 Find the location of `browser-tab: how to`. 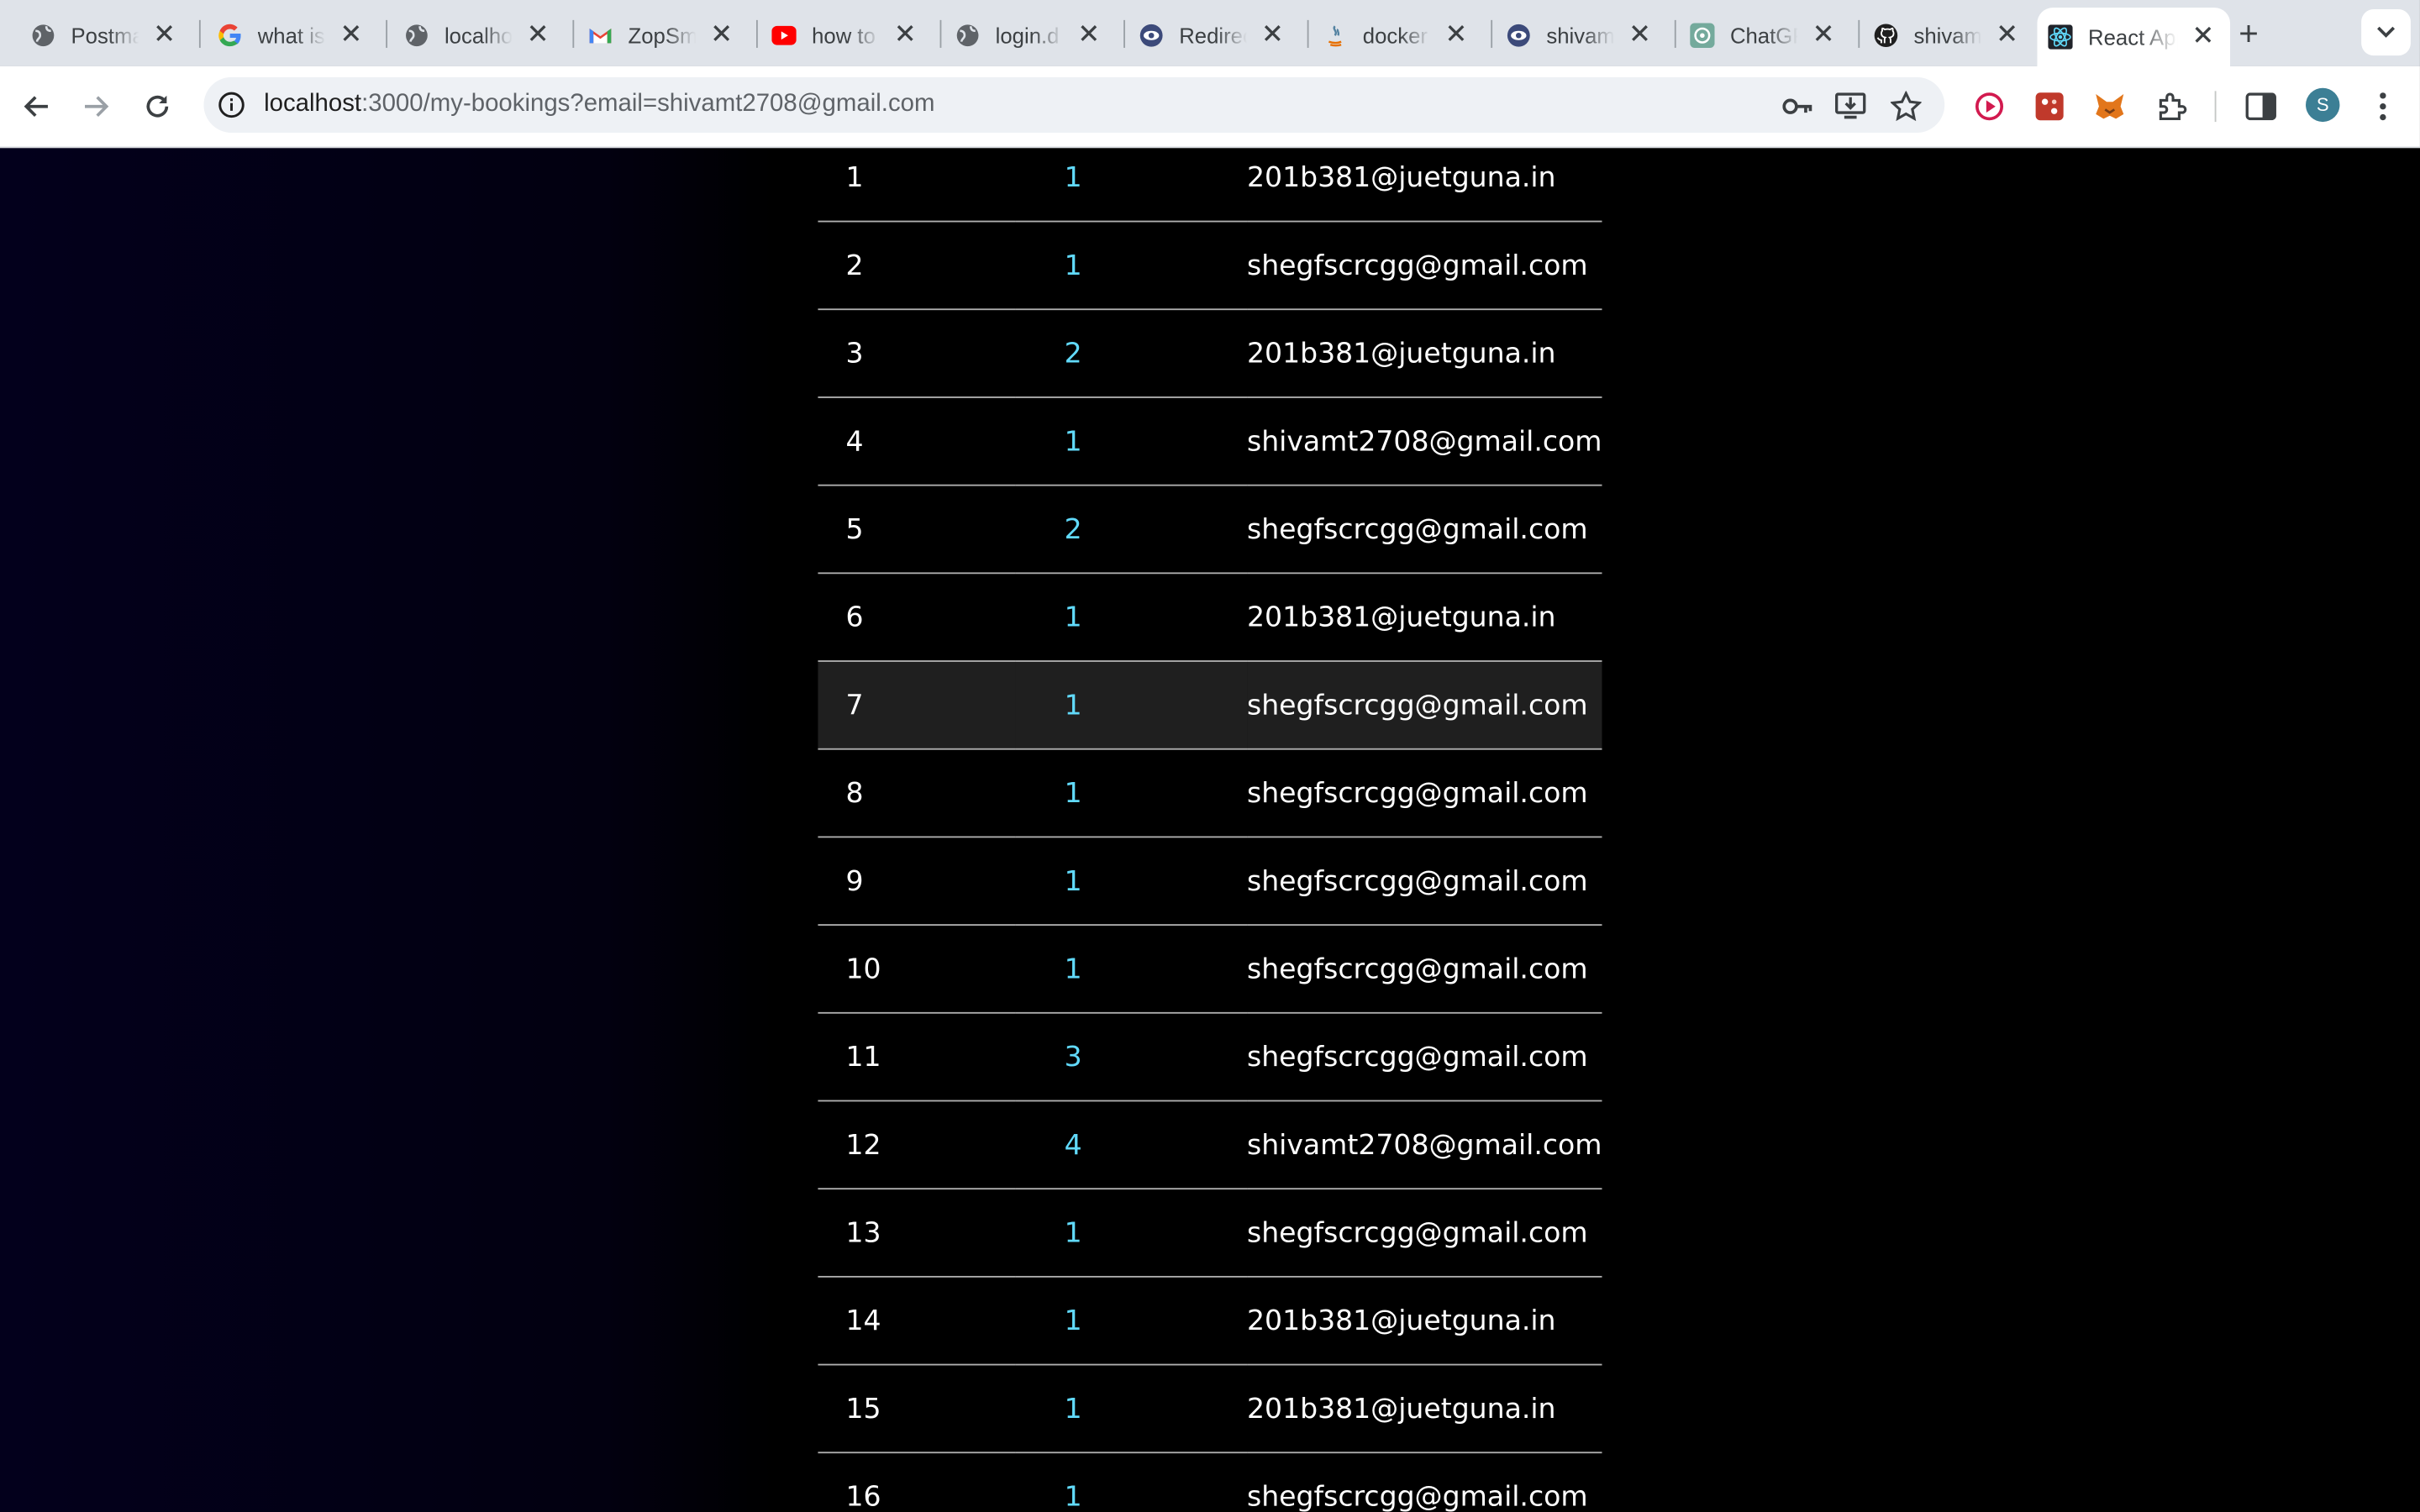

browser-tab: how to is located at coordinates (848, 34).